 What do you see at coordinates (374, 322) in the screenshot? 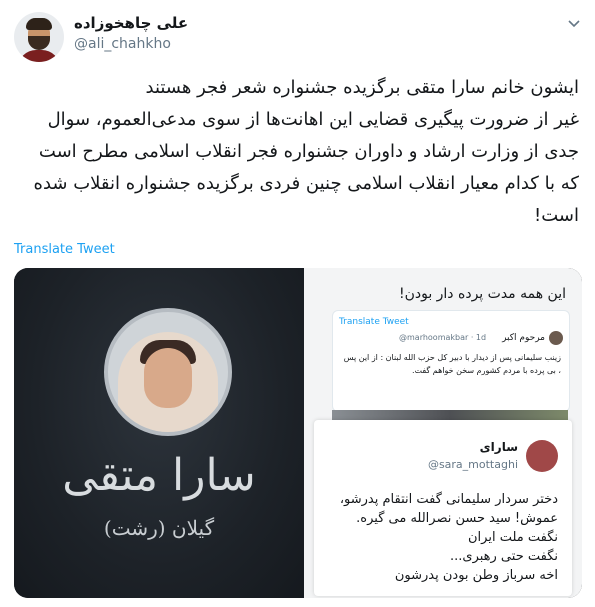
I see `embedded-translate-label: Translate Tweet` at bounding box center [374, 322].